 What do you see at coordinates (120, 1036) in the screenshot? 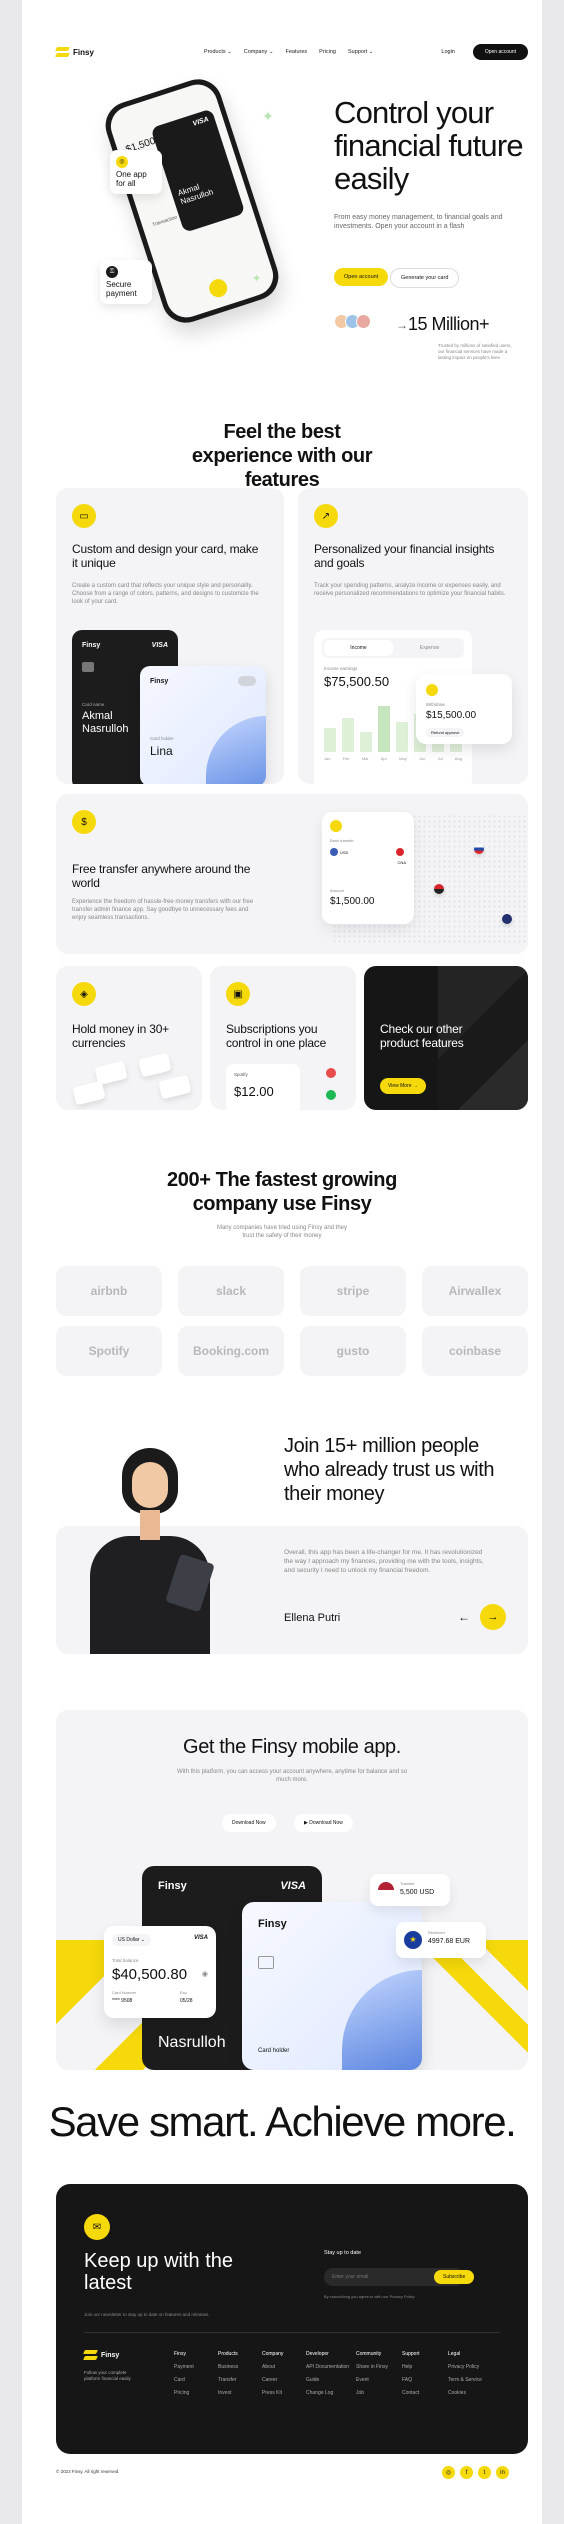
I see `feature-title: Hold money in 30+ currencies` at bounding box center [120, 1036].